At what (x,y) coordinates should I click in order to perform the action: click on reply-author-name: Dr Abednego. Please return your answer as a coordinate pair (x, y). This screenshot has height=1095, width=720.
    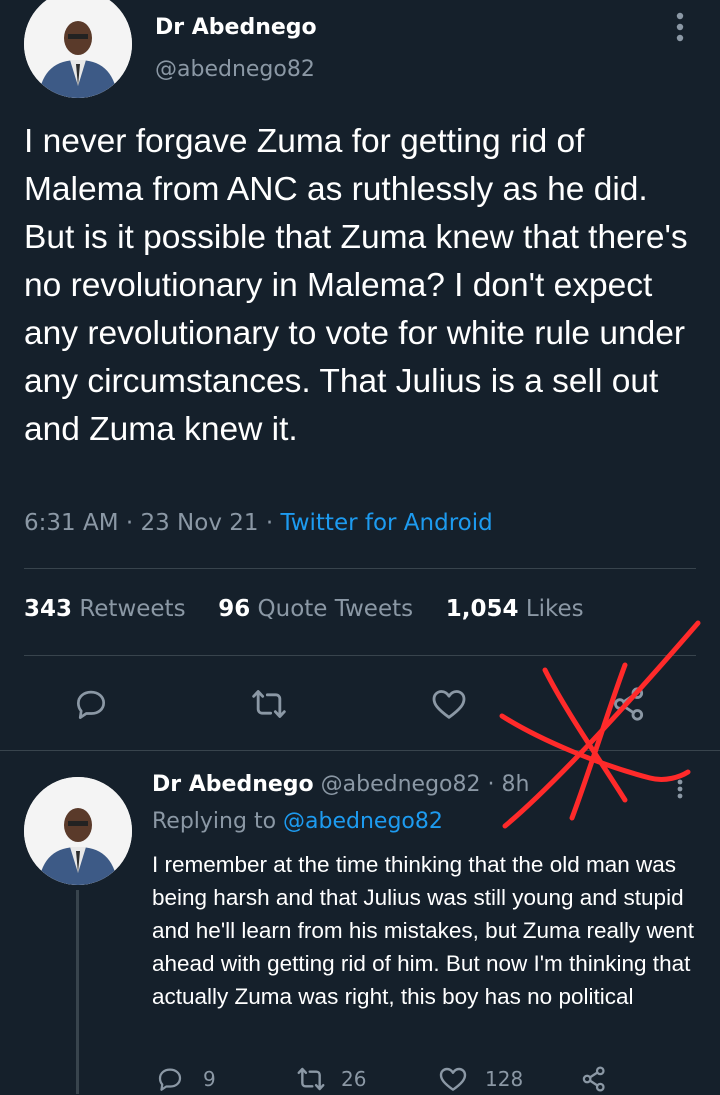
    Looking at the image, I should click on (233, 784).